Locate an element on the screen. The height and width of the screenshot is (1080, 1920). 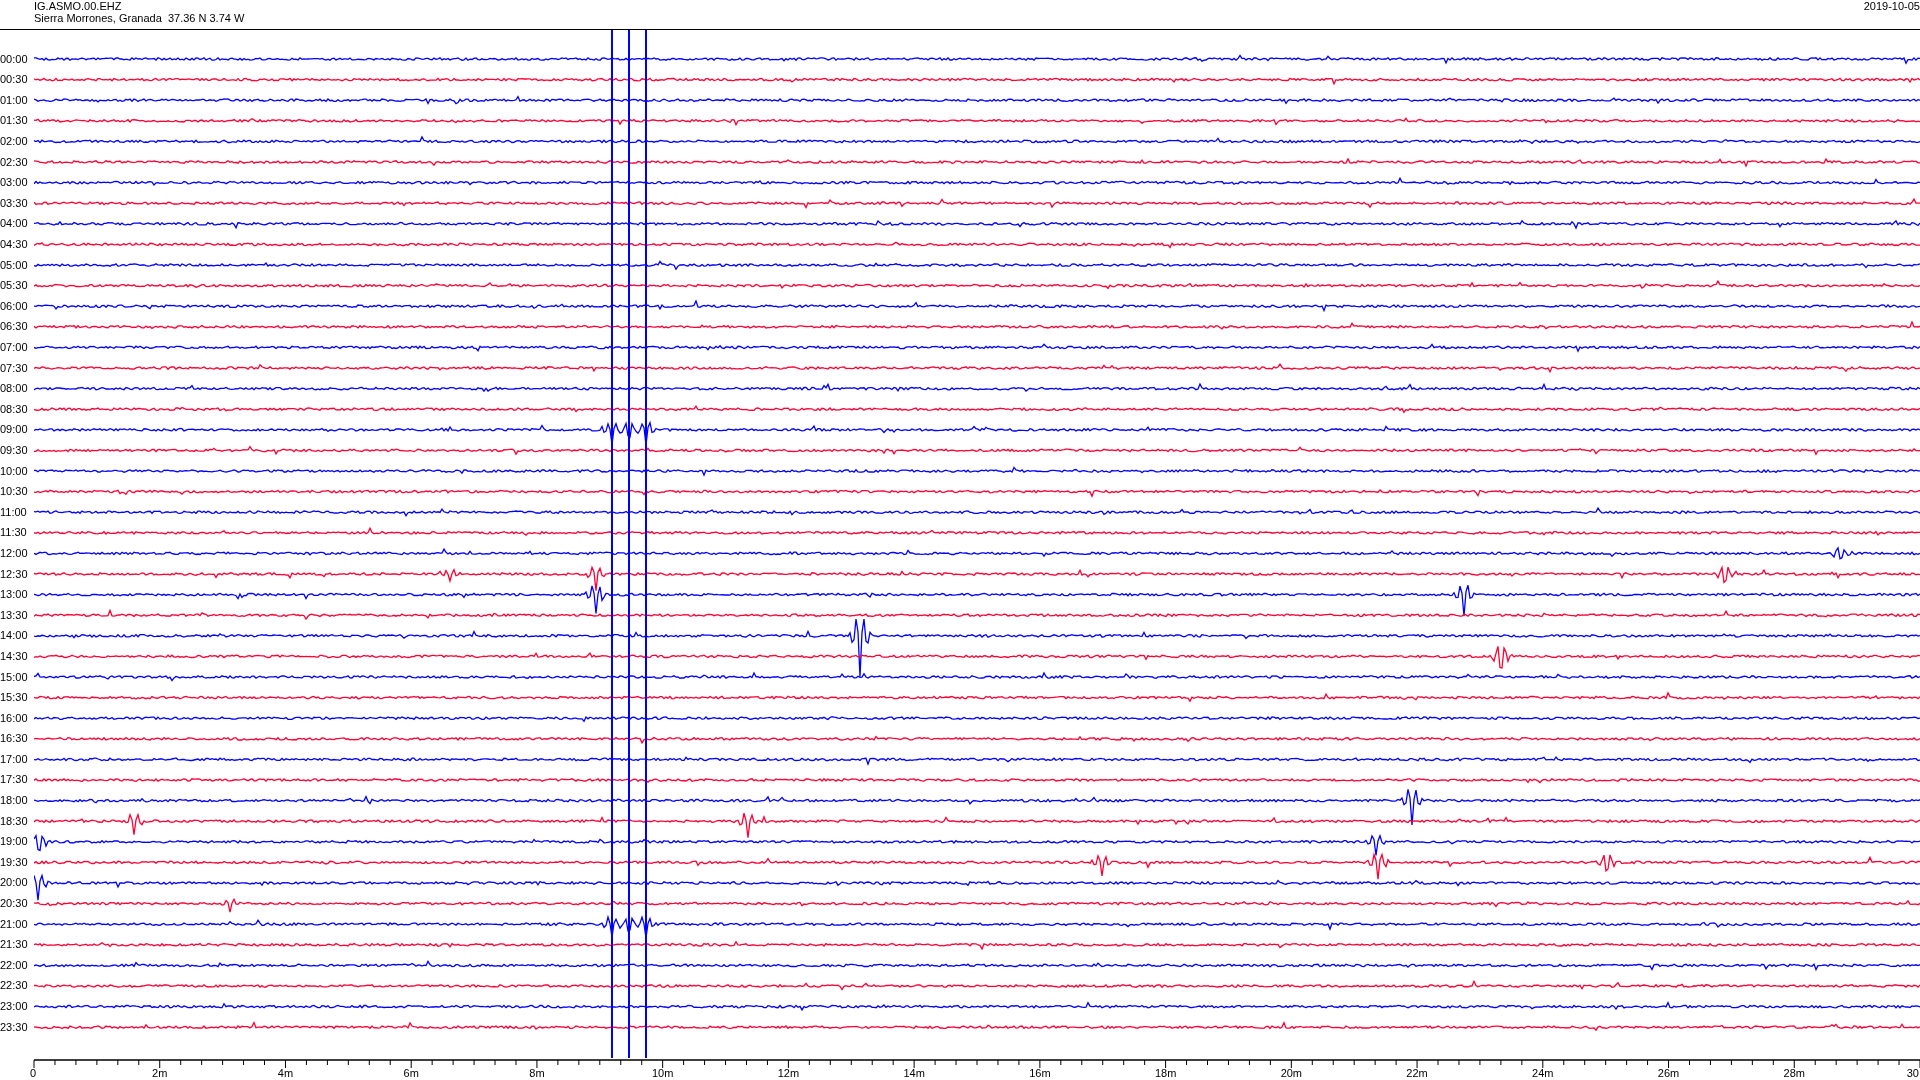
row-time-label: 16:00 is located at coordinates (14, 718).